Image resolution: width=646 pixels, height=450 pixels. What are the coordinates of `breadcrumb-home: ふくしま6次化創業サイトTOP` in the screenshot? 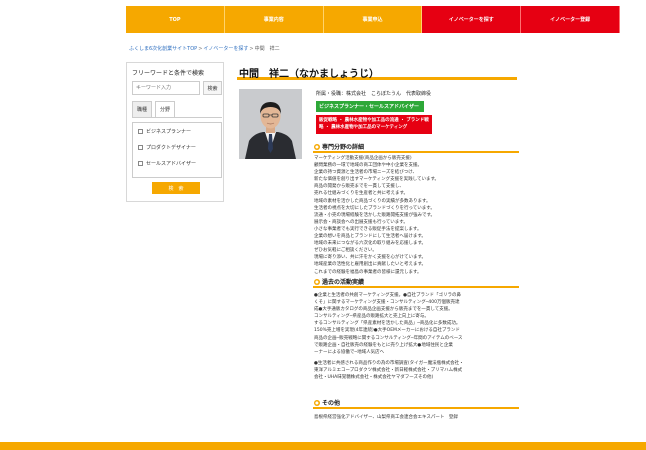 It's located at (163, 49).